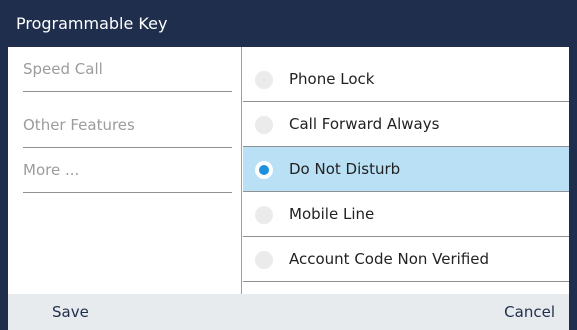  Describe the element at coordinates (389, 259) in the screenshot. I see `option-label: Account Code Non Verified` at that location.